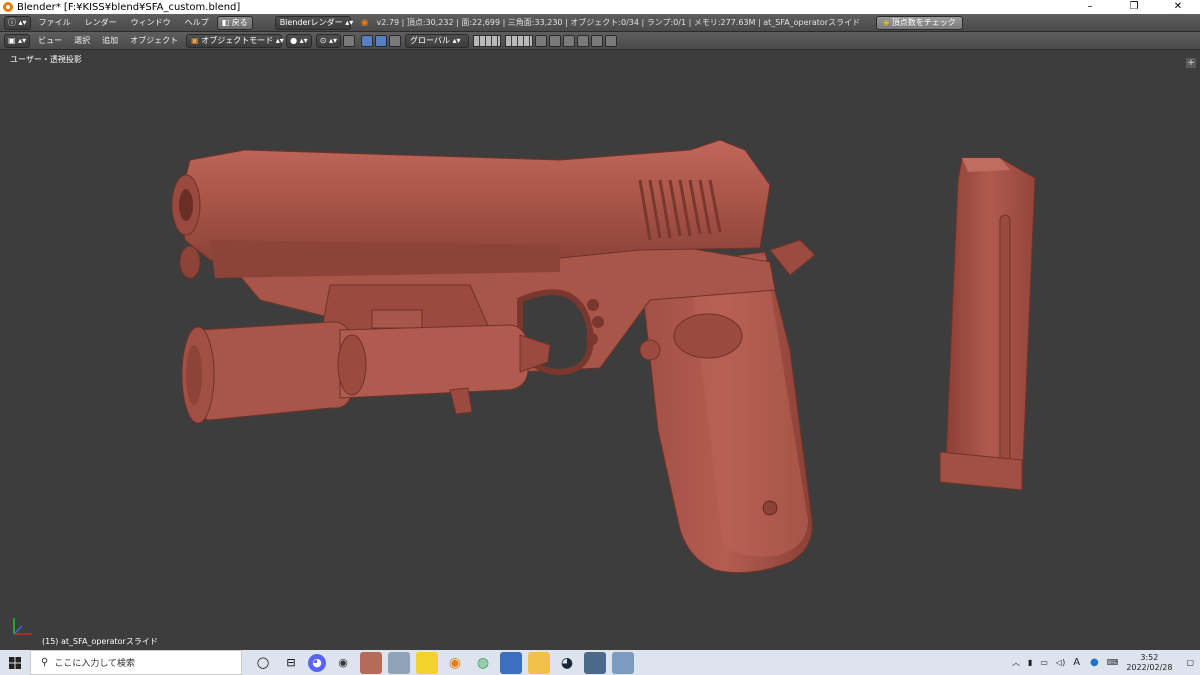 Image resolution: width=1200 pixels, height=675 pixels. Describe the element at coordinates (394, 40) in the screenshot. I see `scale-icon` at that location.